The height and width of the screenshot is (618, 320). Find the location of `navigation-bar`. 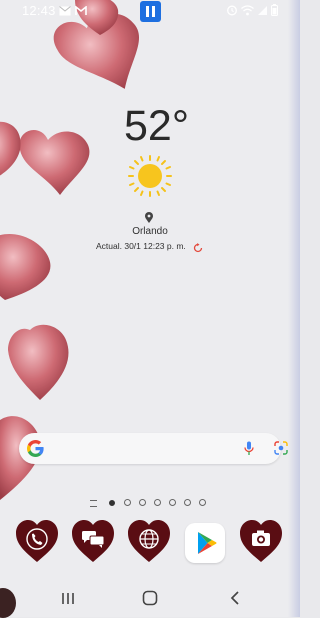

navigation-bar is located at coordinates (150, 598).